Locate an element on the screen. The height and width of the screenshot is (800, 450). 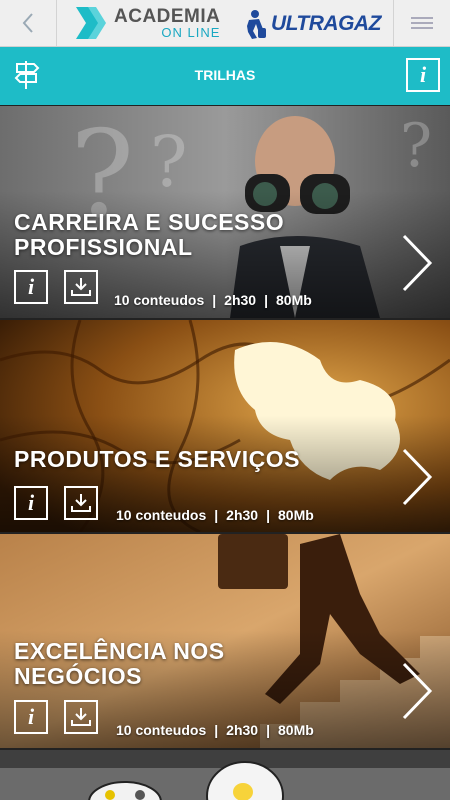
trail-card is located at coordinates (225, 775).